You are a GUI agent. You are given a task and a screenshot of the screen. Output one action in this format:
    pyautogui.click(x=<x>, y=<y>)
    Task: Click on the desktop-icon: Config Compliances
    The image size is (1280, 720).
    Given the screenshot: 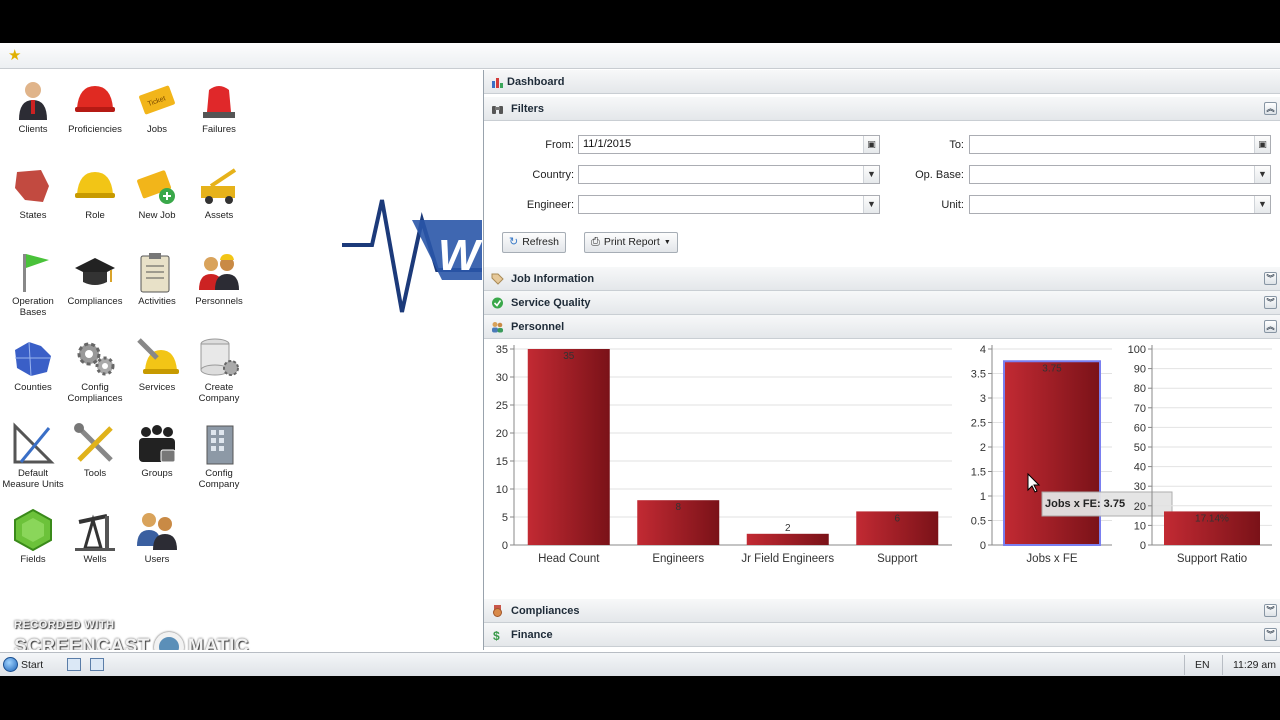 What is the action you would take?
    pyautogui.click(x=95, y=370)
    